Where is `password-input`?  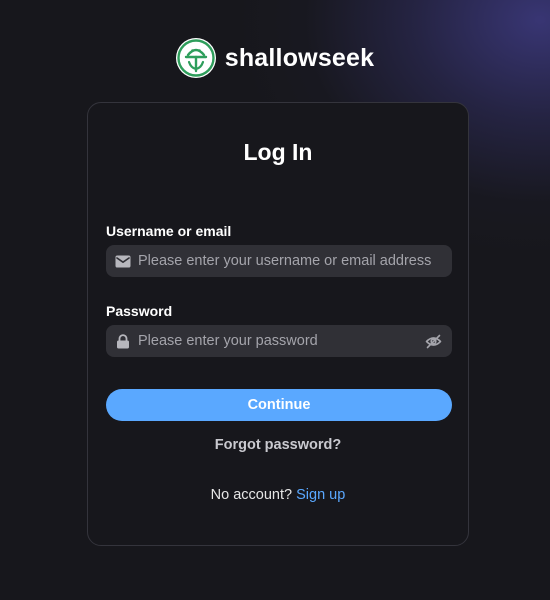
password-input is located at coordinates (281, 341).